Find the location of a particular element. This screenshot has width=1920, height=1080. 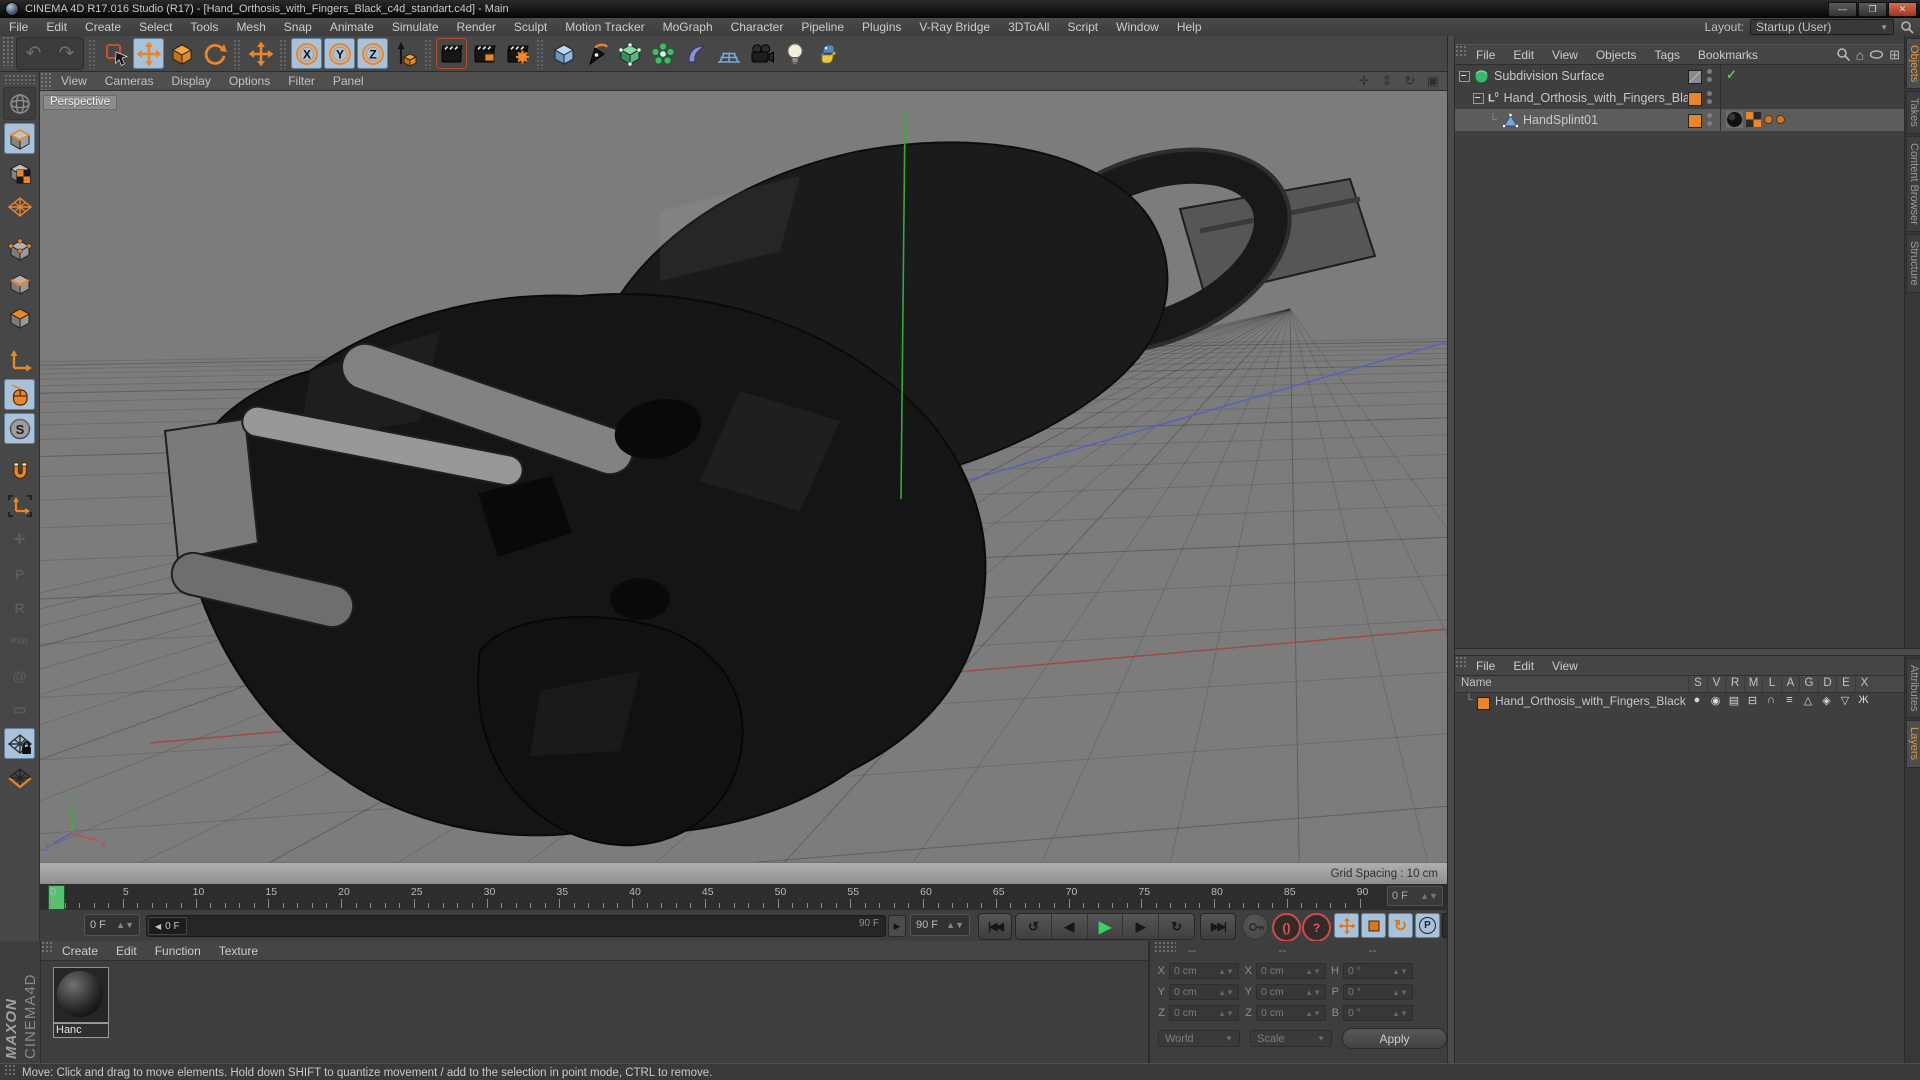

menu-render: Render is located at coordinates (476, 27).